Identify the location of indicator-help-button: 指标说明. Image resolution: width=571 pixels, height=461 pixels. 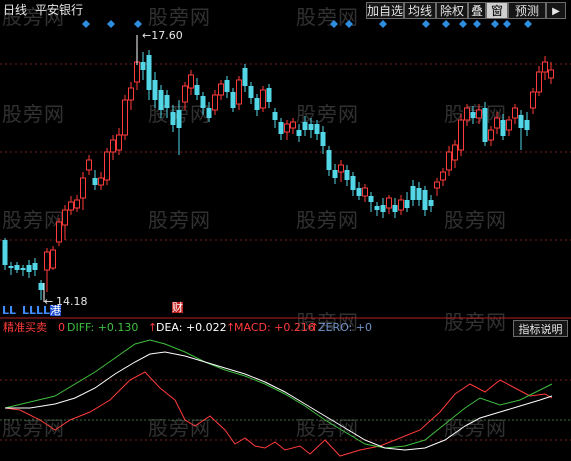
(540, 328).